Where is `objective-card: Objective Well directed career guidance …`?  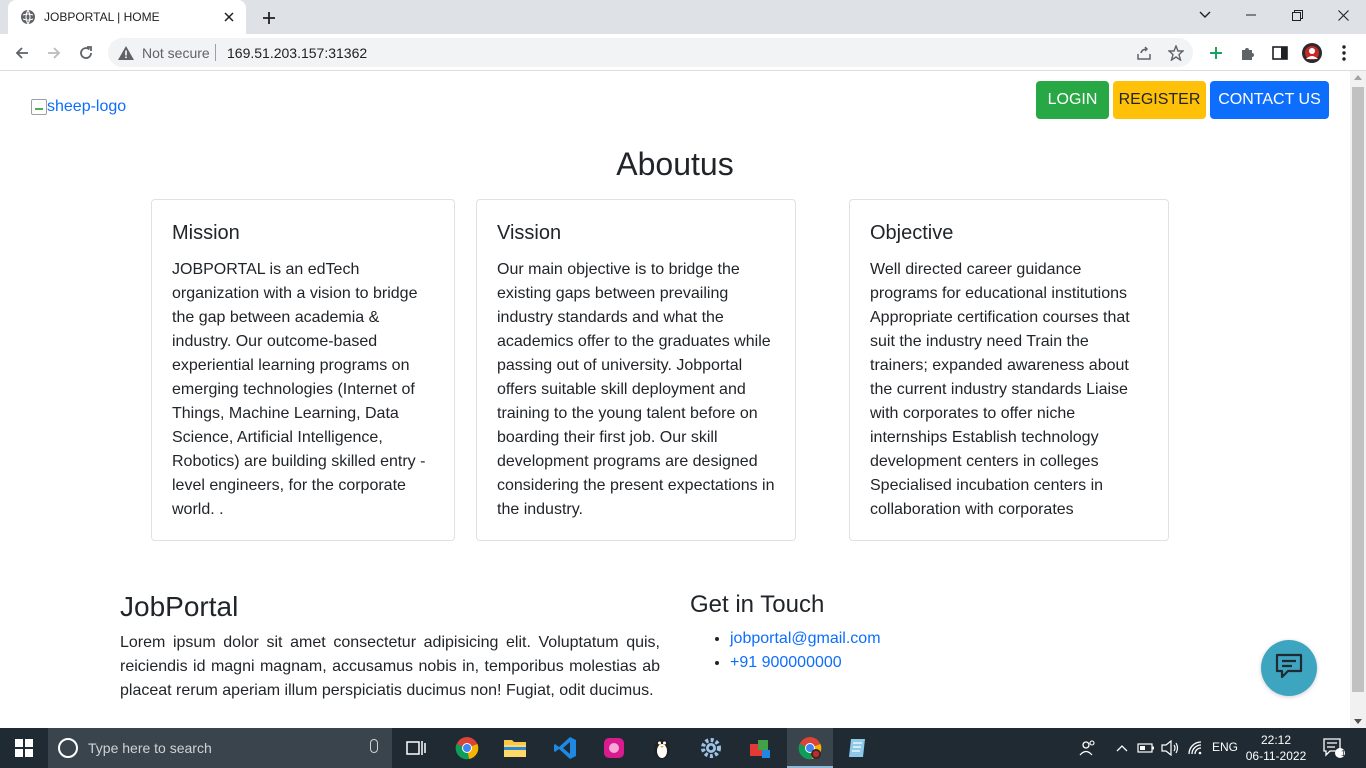 objective-card: Objective Well directed career guidance … is located at coordinates (1009, 370).